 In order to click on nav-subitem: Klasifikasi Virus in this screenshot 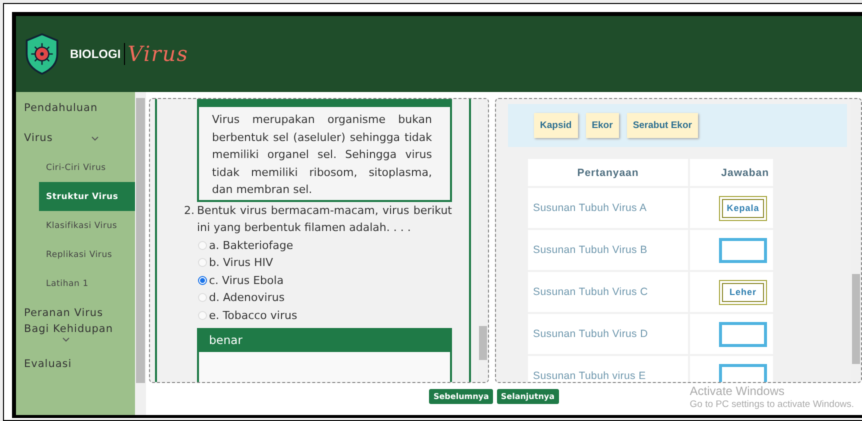, I will do `click(75, 225)`.